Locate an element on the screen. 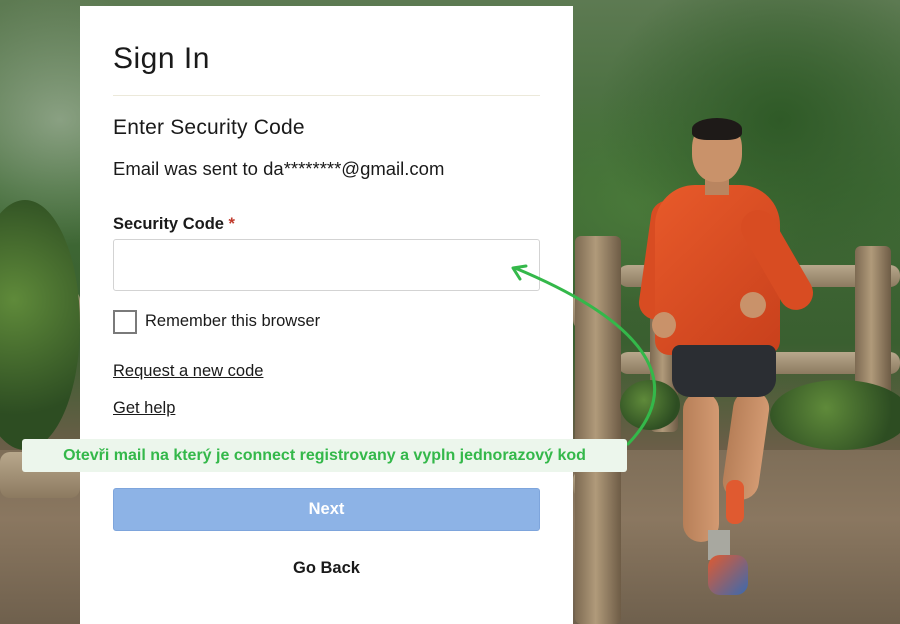 This screenshot has width=900, height=624. annotation-arrow is located at coordinates (584, 355).